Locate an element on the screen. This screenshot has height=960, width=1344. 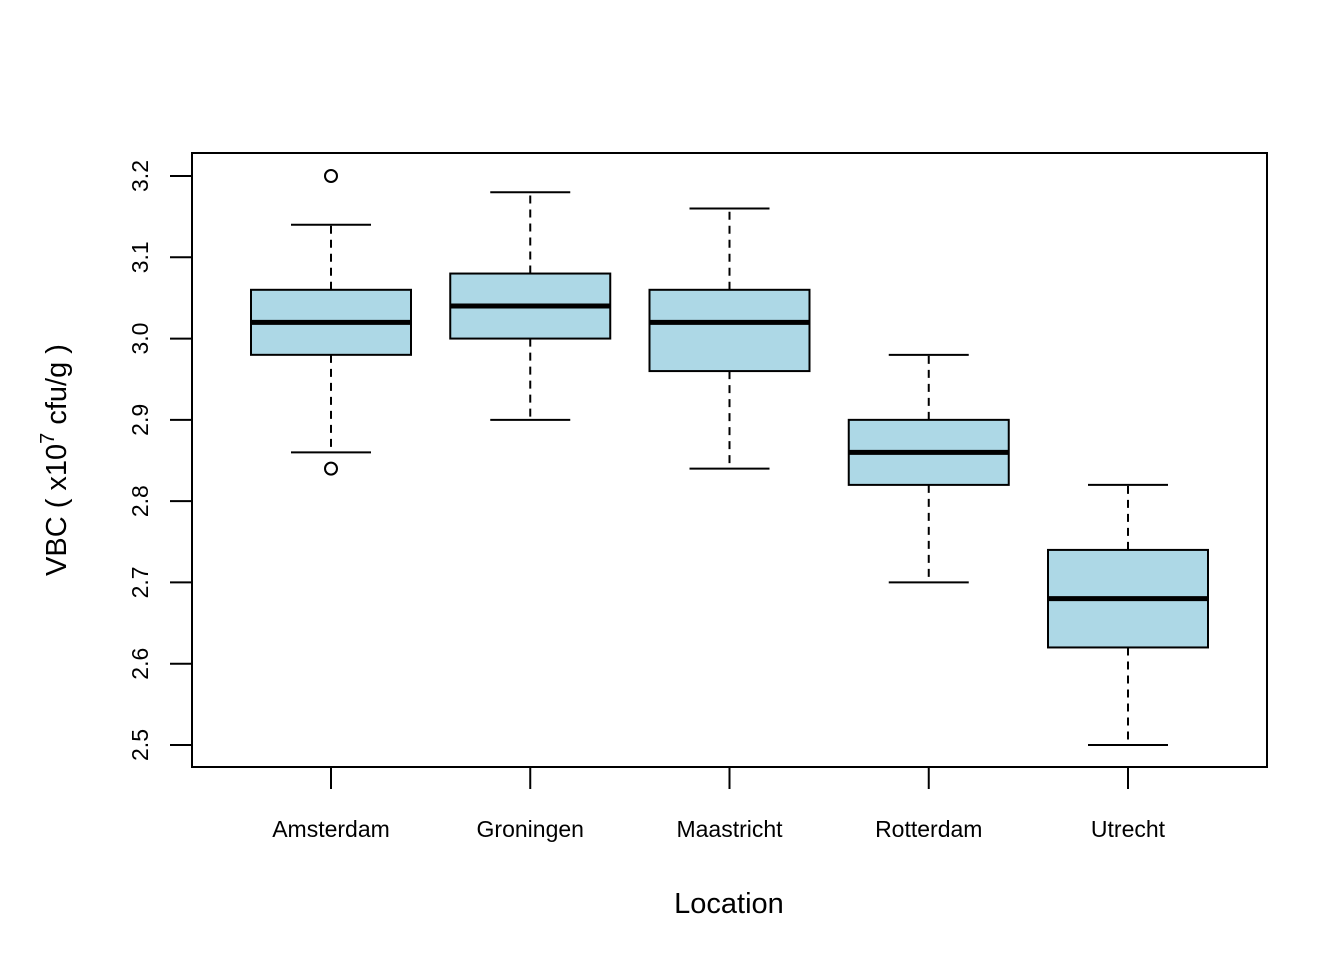
y-axis-label-superscript: 7 is located at coordinates (48, 438).